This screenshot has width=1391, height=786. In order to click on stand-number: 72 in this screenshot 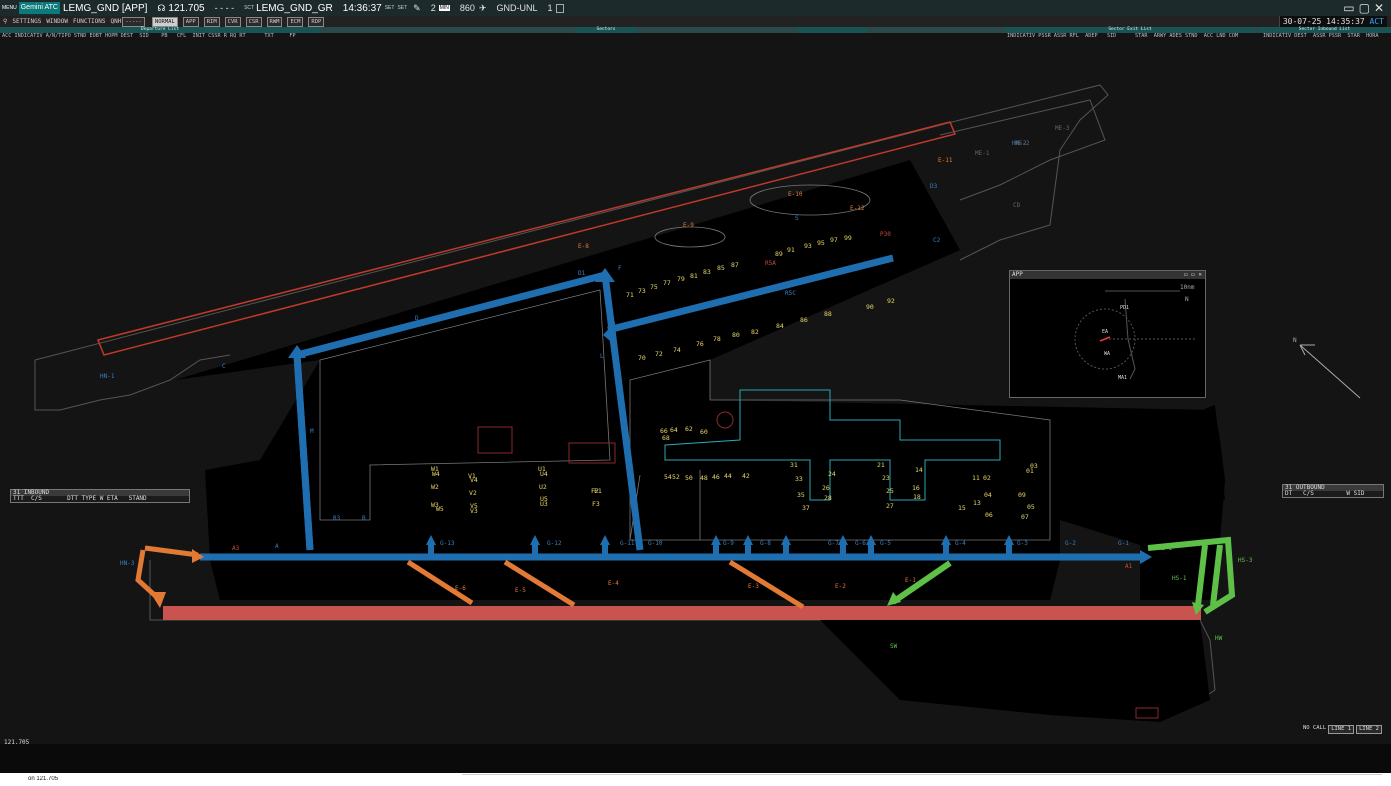, I will do `click(659, 354)`.